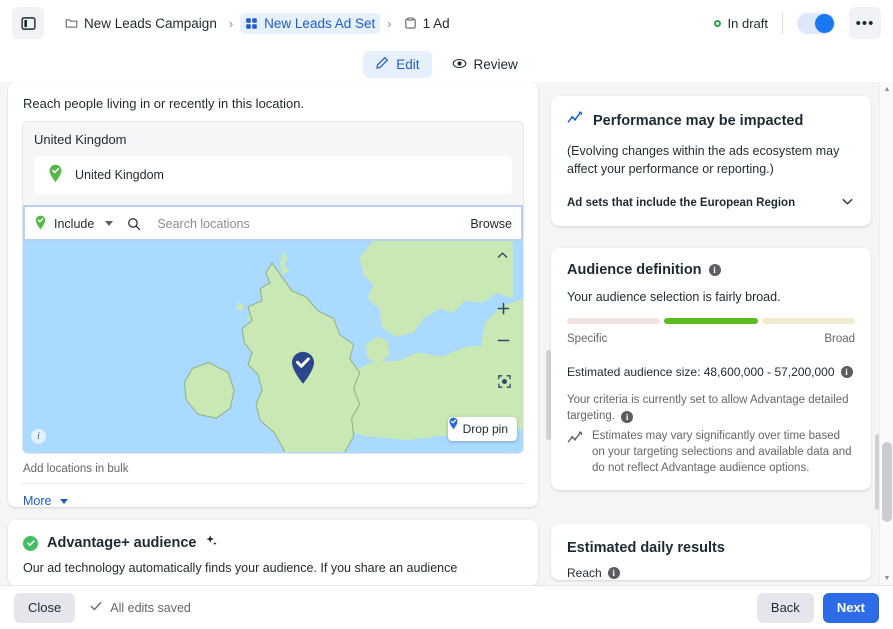  I want to click on more-label: More, so click(37, 500).